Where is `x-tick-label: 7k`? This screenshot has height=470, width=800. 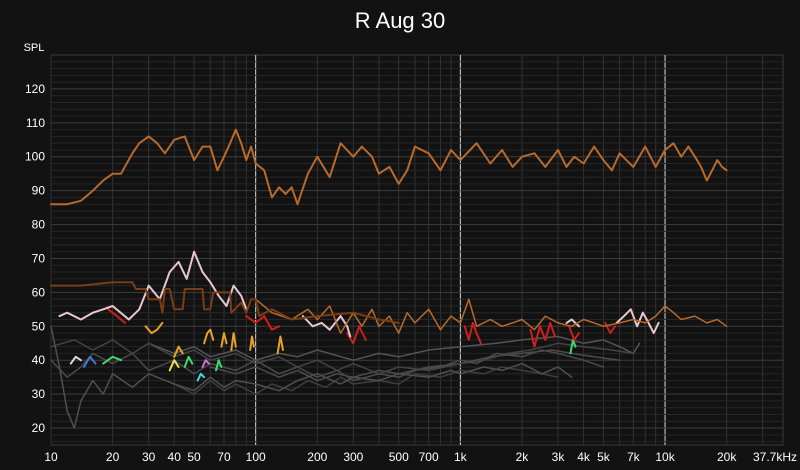 x-tick-label: 7k is located at coordinates (634, 457).